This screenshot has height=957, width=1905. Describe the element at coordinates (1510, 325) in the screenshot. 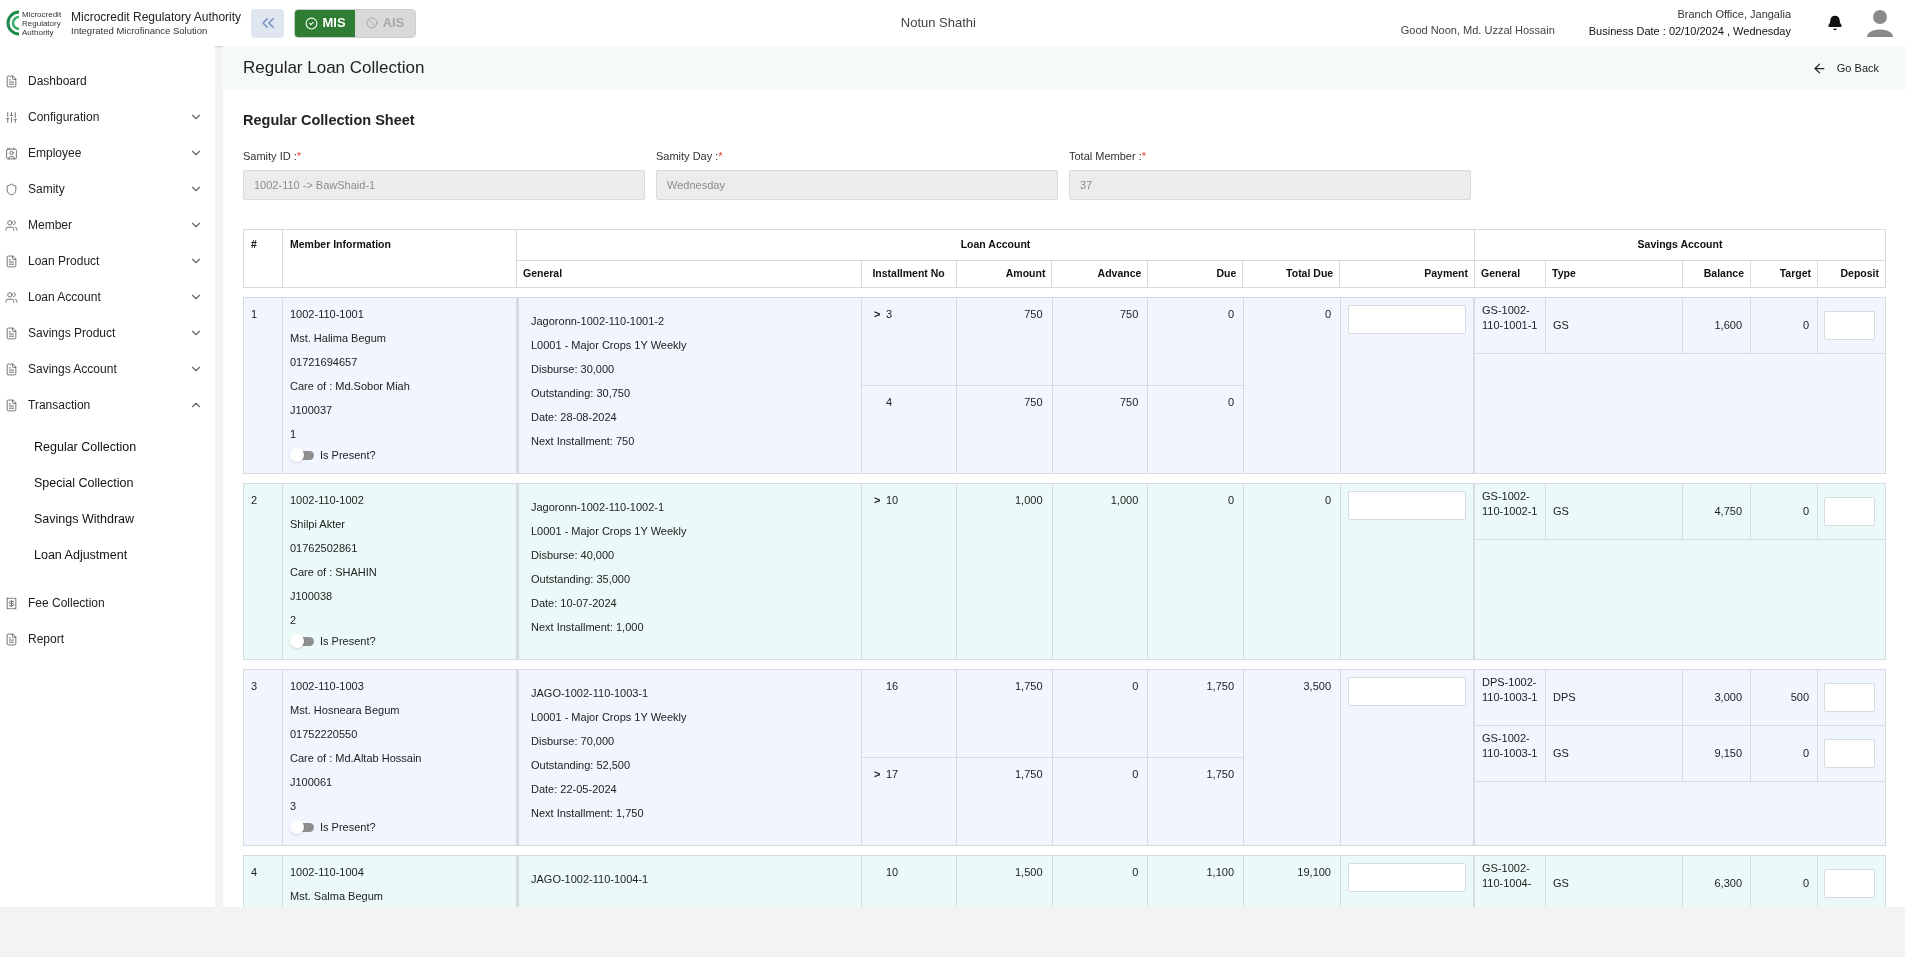

I see `table-cell: GS-1002-110-1001-1` at that location.